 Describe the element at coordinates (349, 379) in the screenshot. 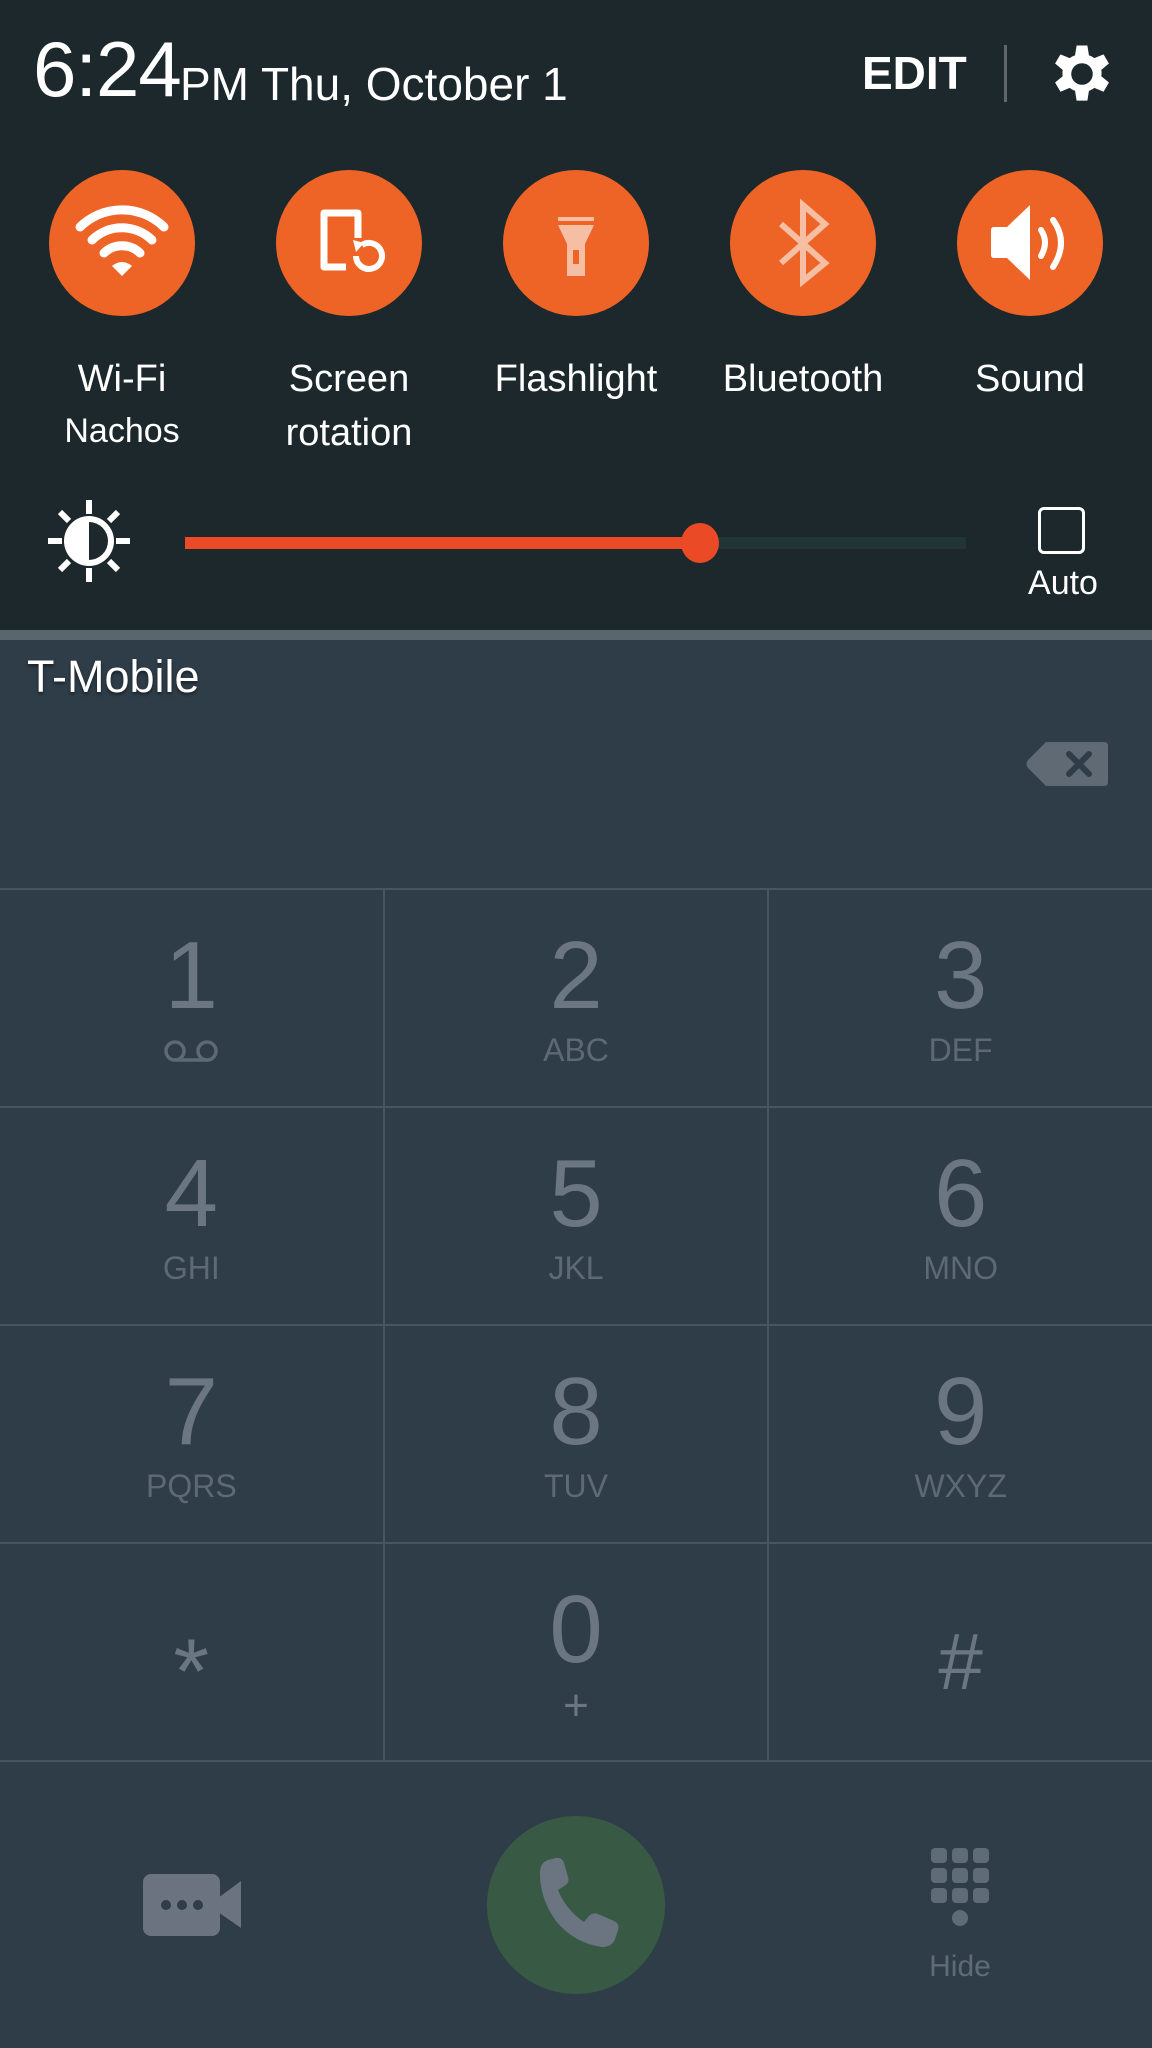

I see `toggle-screen-rotation-label: Screen` at that location.